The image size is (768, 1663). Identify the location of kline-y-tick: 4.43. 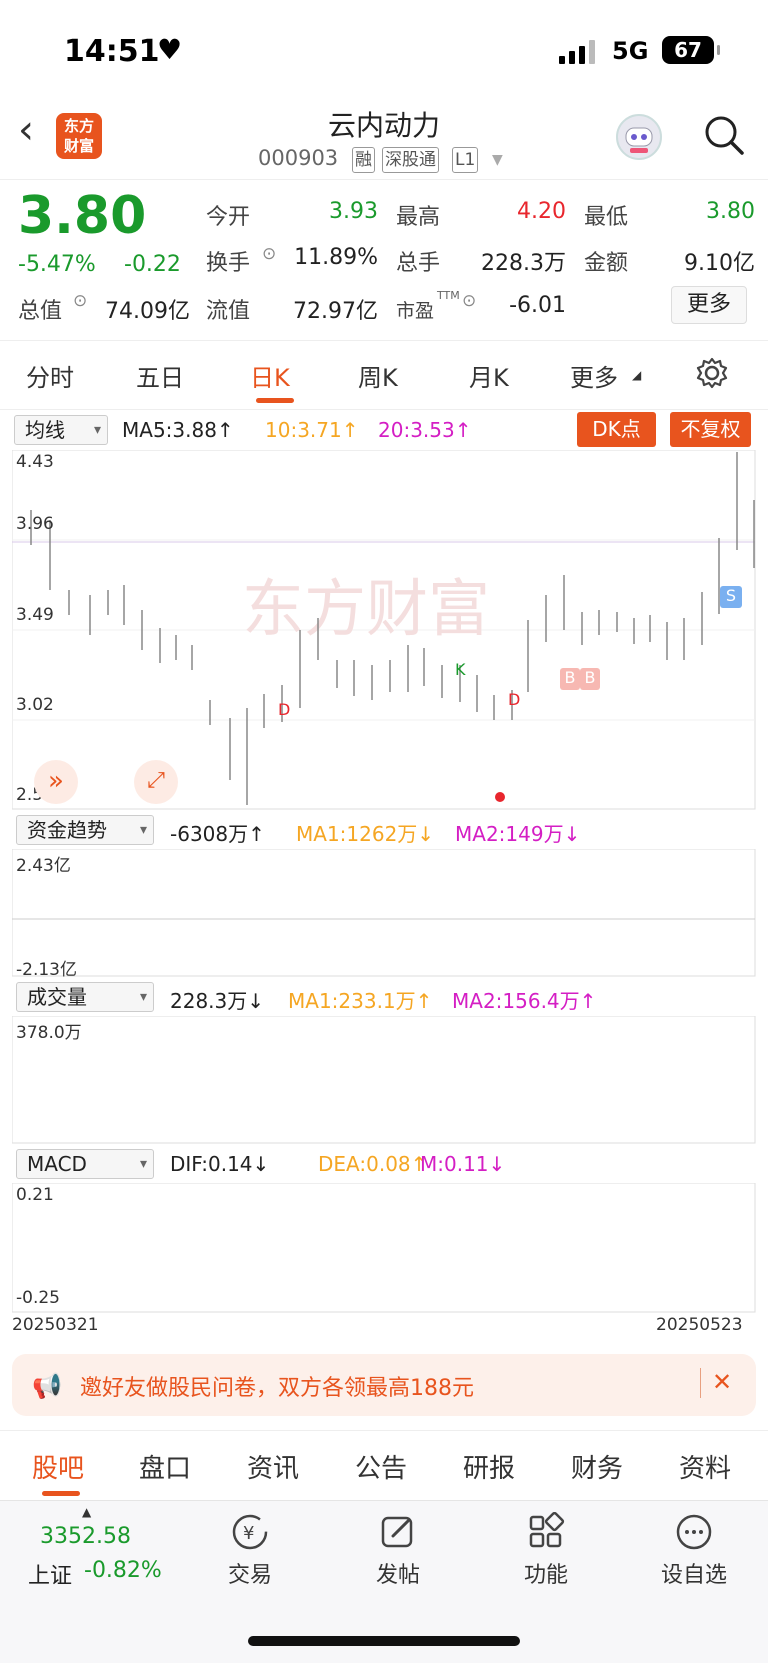
(35, 462).